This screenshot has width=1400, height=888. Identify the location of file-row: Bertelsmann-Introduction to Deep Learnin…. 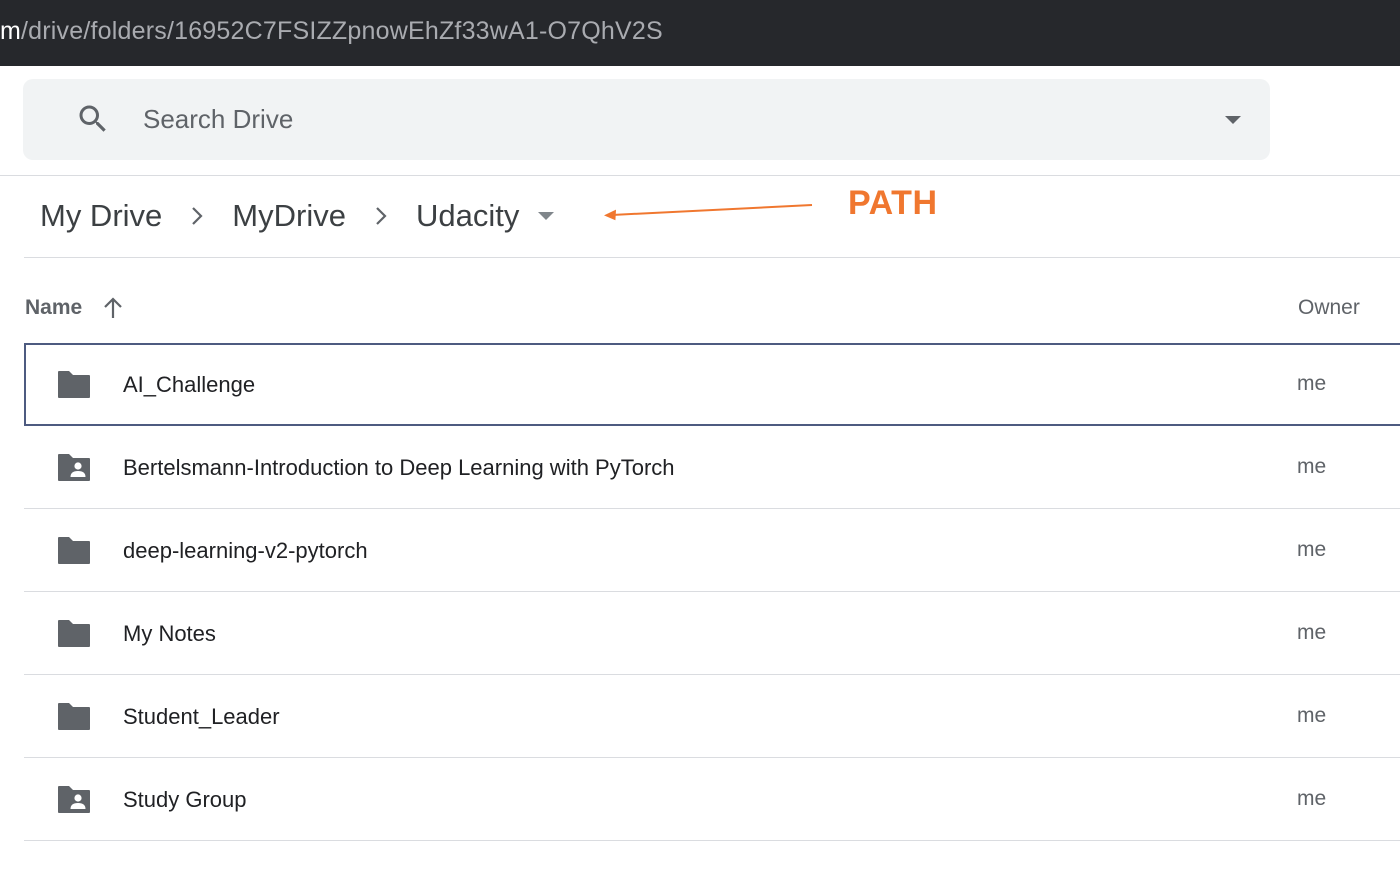
(712, 467).